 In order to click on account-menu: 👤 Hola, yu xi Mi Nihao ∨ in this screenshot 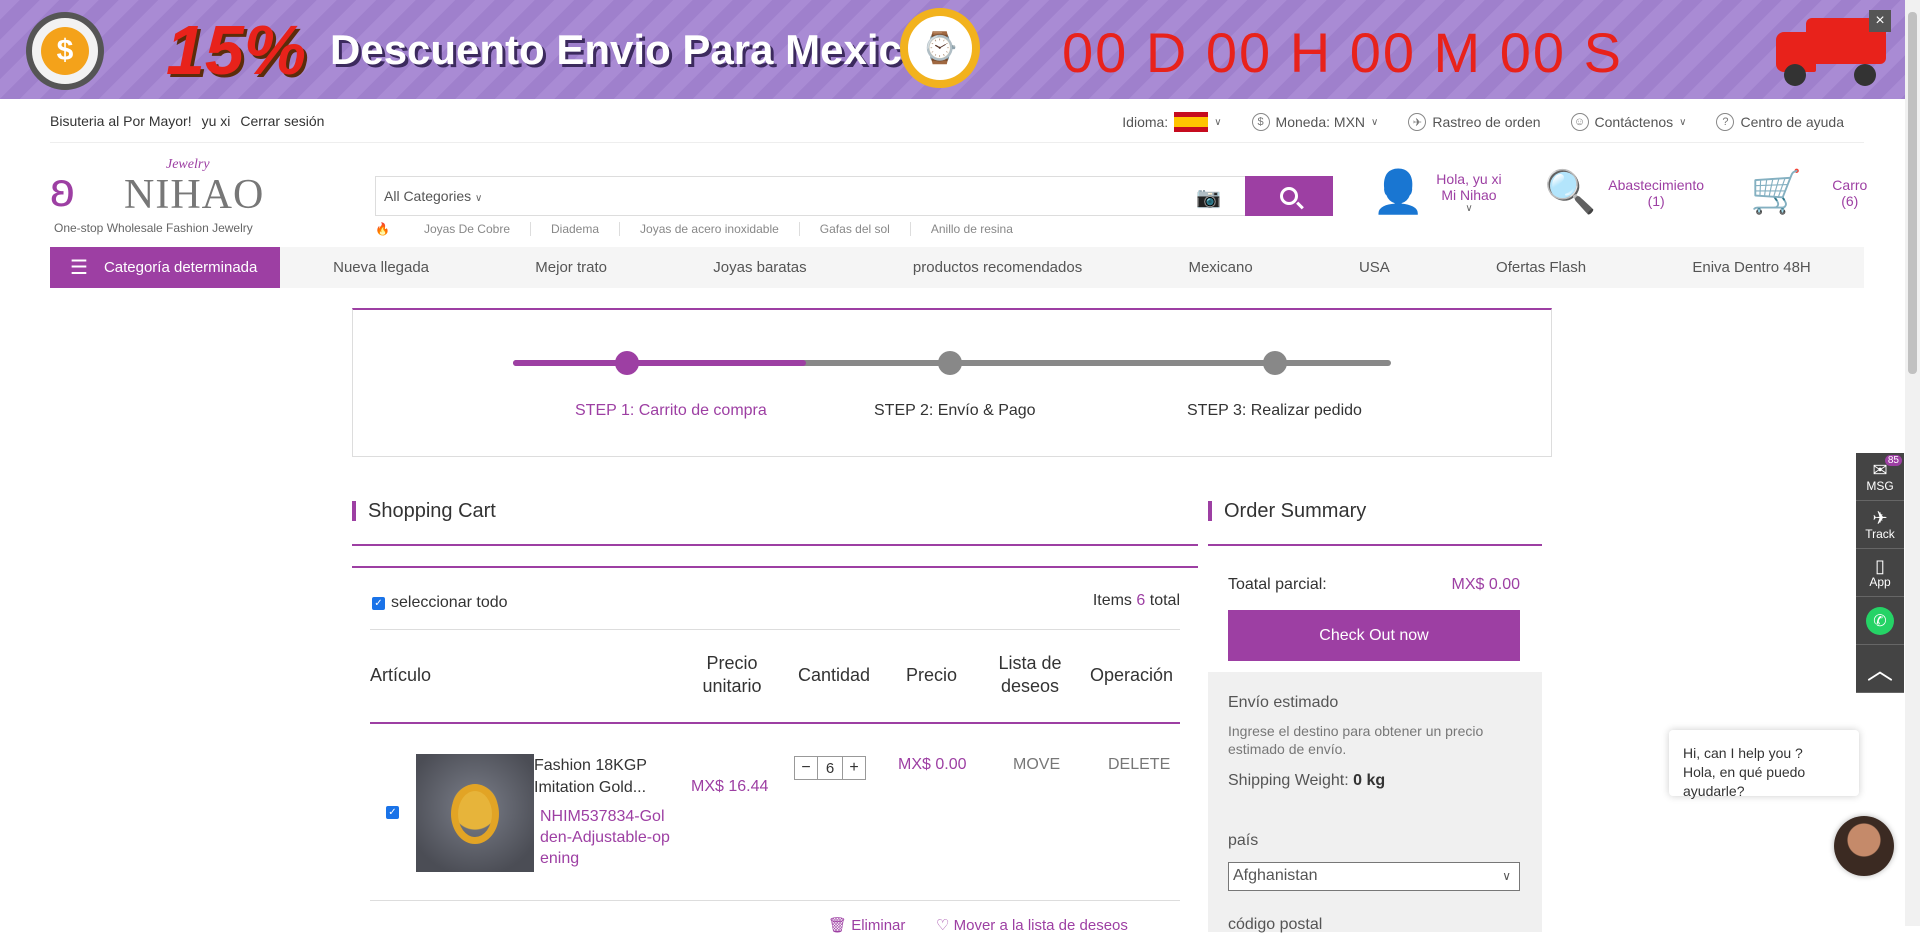, I will do `click(1437, 192)`.